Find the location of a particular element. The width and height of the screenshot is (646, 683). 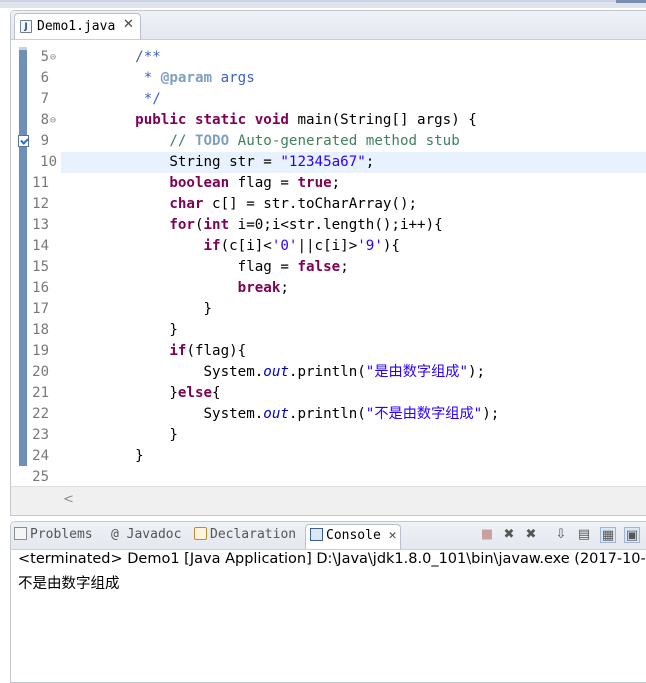

line-number: 17 is located at coordinates (40, 309).